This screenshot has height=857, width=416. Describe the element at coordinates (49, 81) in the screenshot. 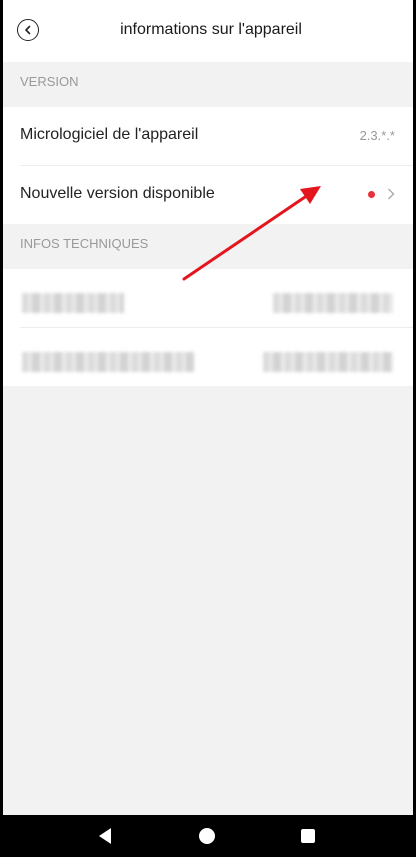

I see `section-header-version: VERSION` at that location.